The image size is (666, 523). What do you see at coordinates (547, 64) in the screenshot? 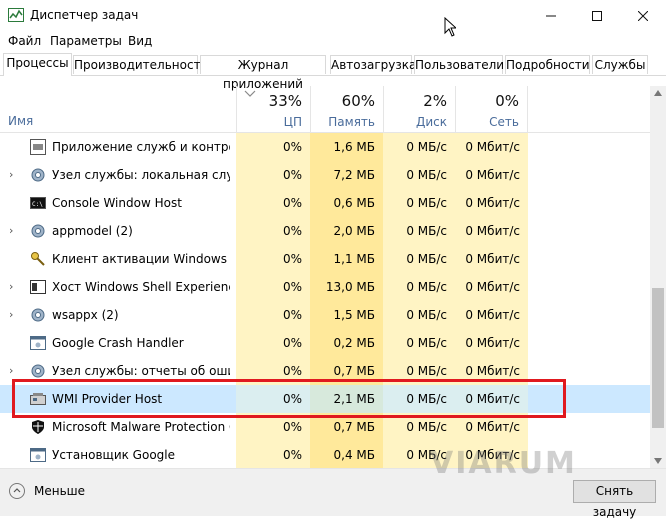
I see `tab-details: Подробности` at bounding box center [547, 64].